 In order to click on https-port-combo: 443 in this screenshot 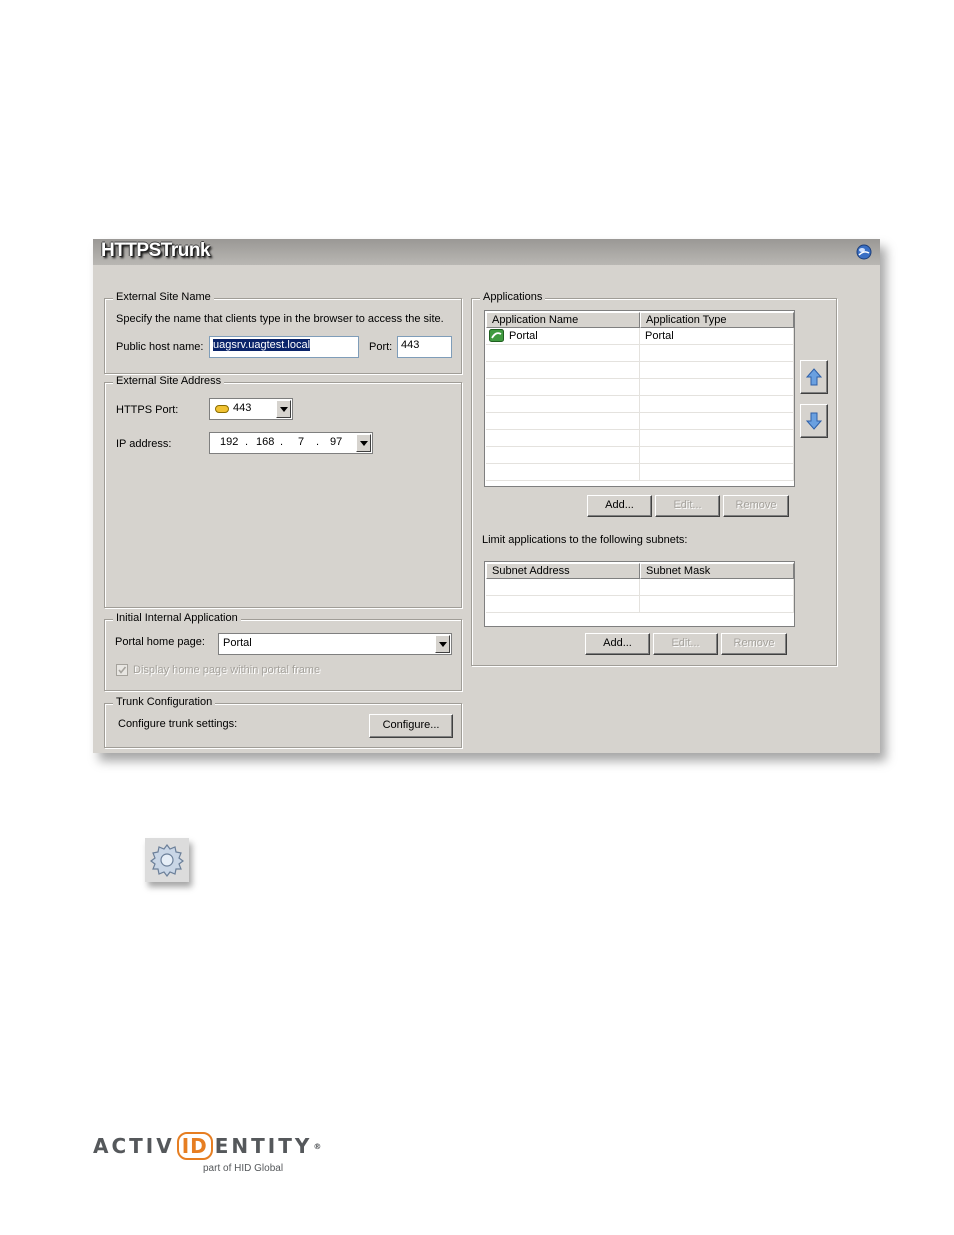, I will do `click(251, 409)`.